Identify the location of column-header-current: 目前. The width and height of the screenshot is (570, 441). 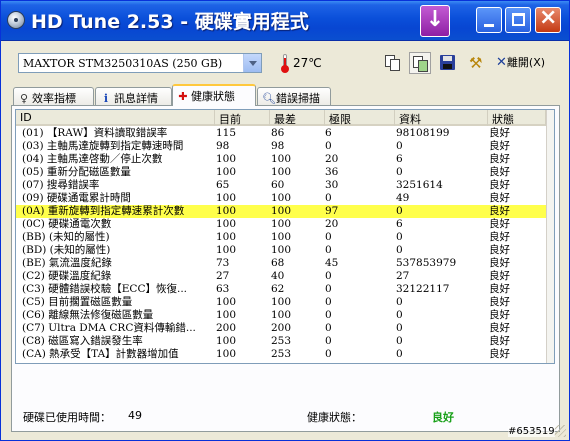
(242, 118).